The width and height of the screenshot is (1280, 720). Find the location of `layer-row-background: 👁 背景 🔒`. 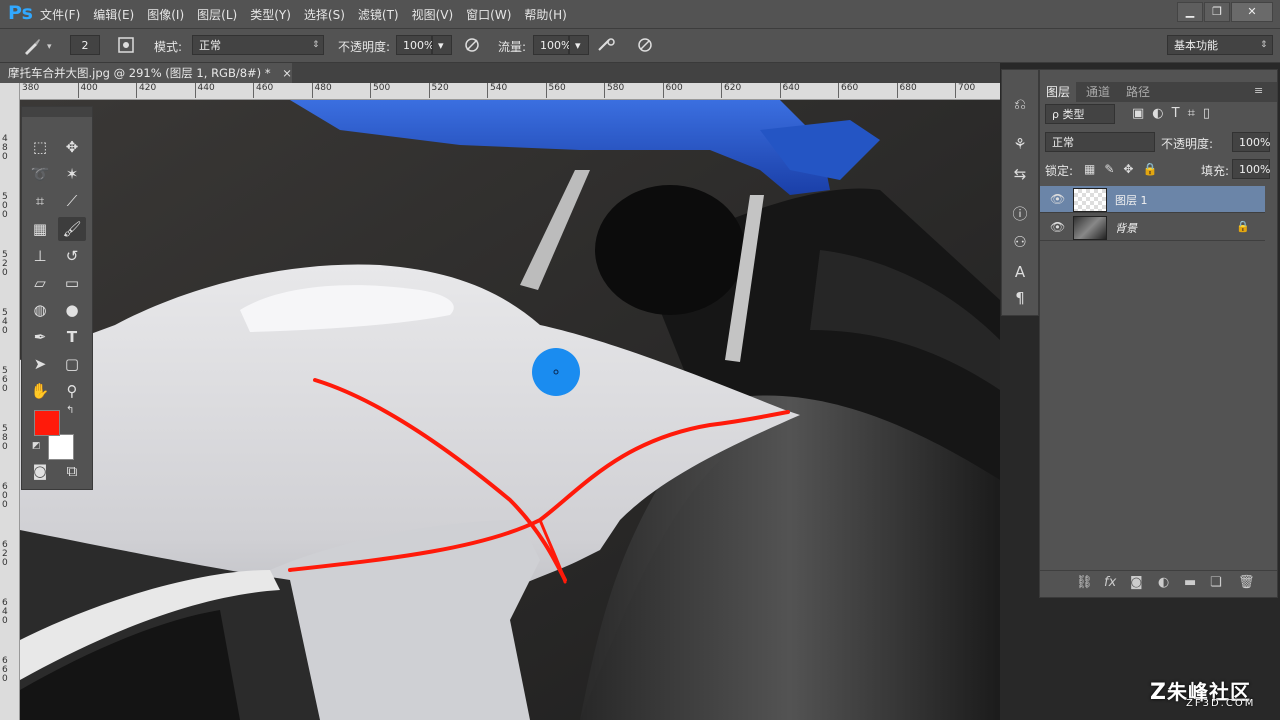

layer-row-background: 👁 背景 🔒 is located at coordinates (1152, 227).